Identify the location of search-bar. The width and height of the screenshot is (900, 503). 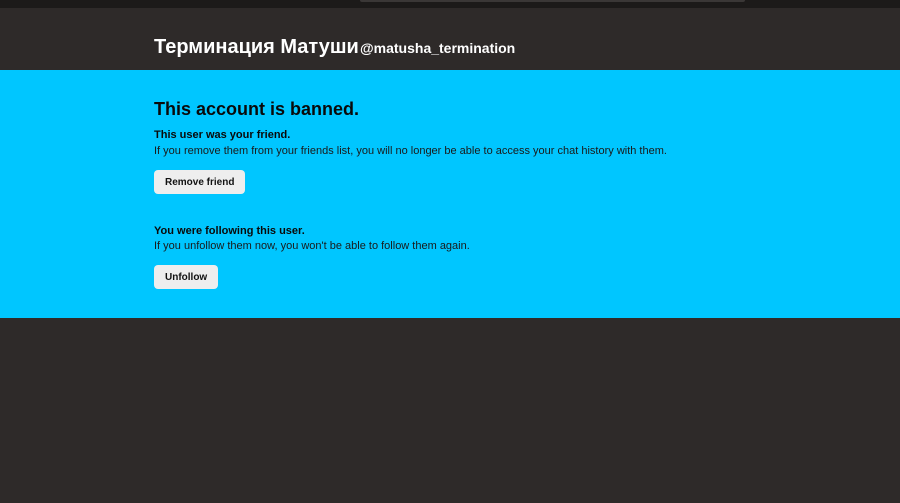
(552, 1).